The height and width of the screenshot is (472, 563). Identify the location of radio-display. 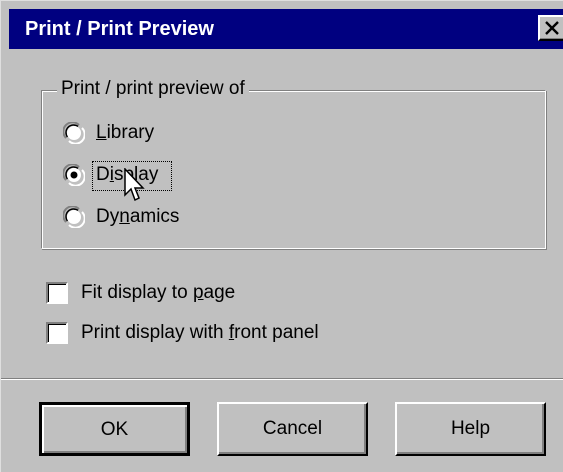
(74, 175).